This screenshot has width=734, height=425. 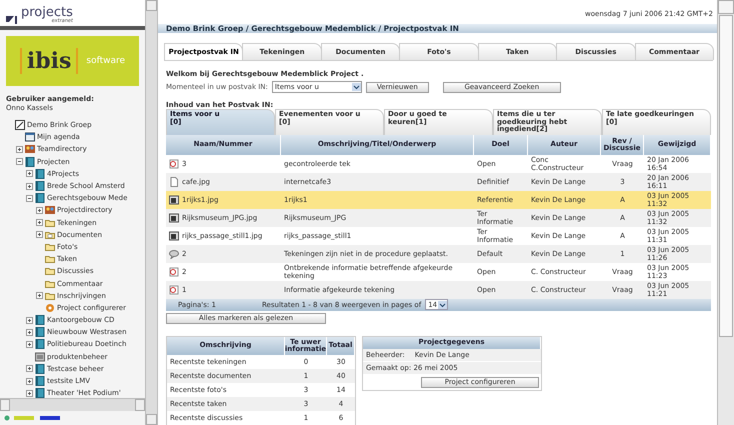 What do you see at coordinates (50, 307) in the screenshot?
I see `gear-icon` at bounding box center [50, 307].